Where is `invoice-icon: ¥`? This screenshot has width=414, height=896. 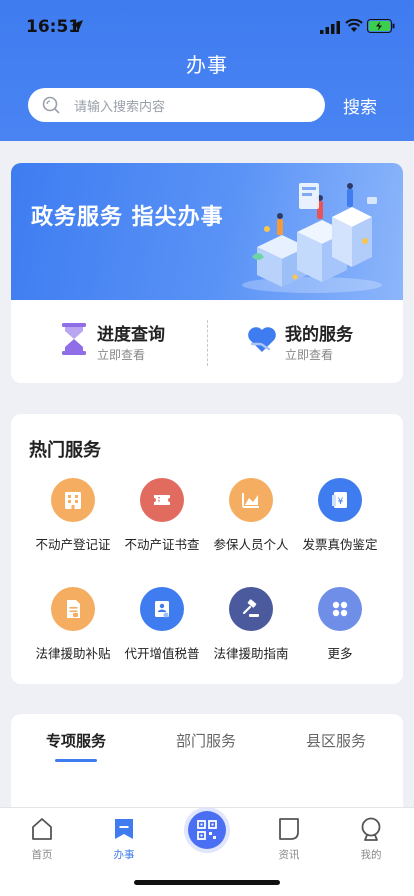
invoice-icon: ¥ is located at coordinates (340, 500).